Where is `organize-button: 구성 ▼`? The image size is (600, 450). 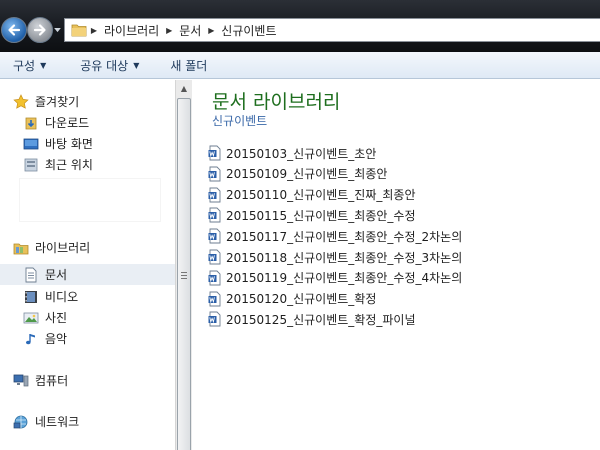
organize-button: 구성 ▼ is located at coordinates (29, 65).